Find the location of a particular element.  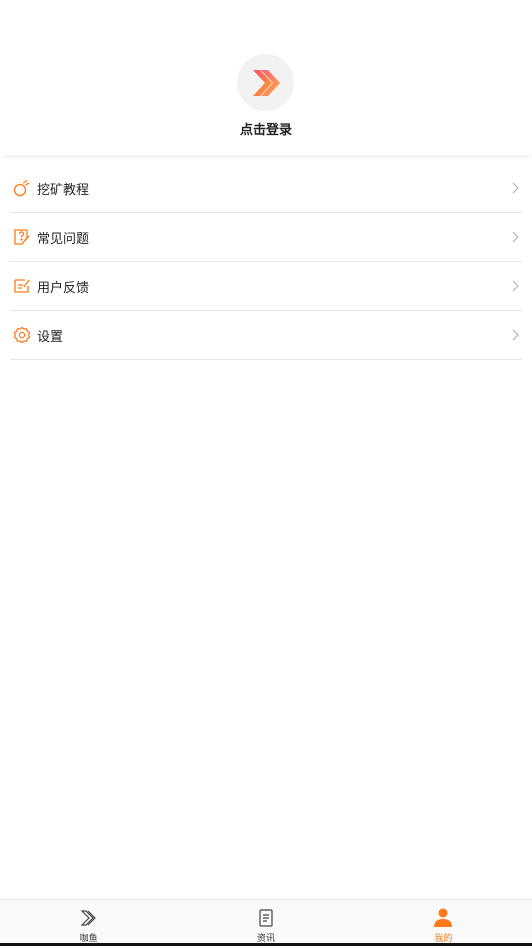

app-logo-icon is located at coordinates (266, 82).